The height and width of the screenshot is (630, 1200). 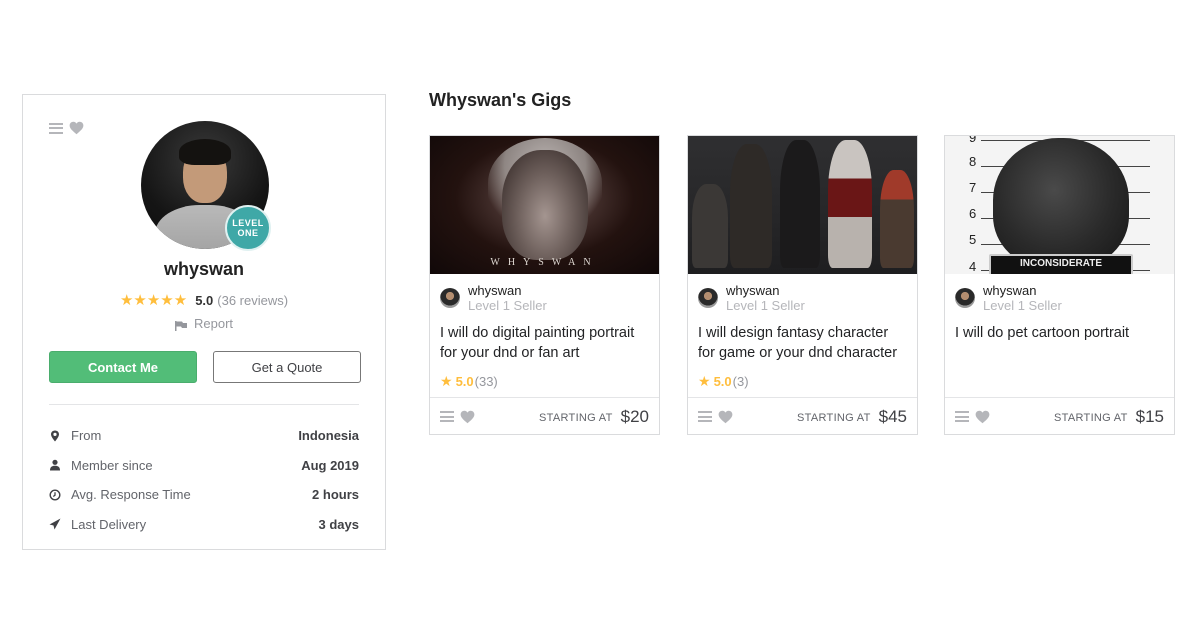 I want to click on height-chart-number: 8, so click(x=973, y=161).